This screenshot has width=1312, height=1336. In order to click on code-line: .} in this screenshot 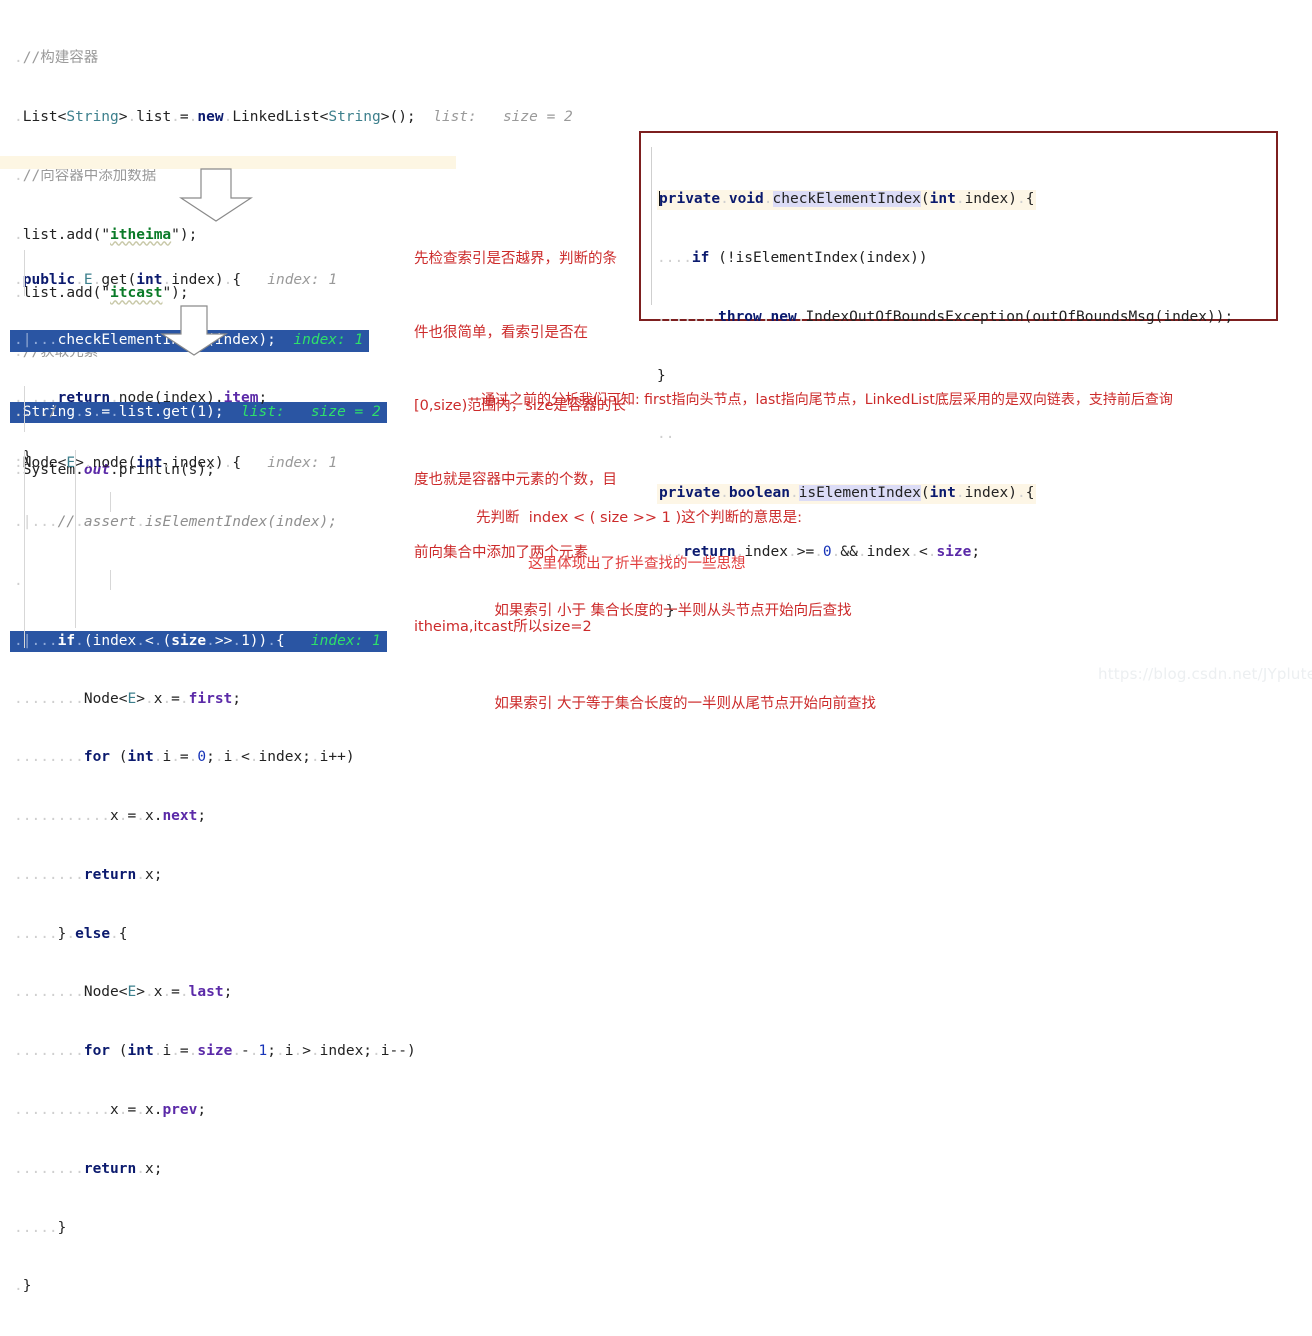, I will do `click(215, 1287)`.